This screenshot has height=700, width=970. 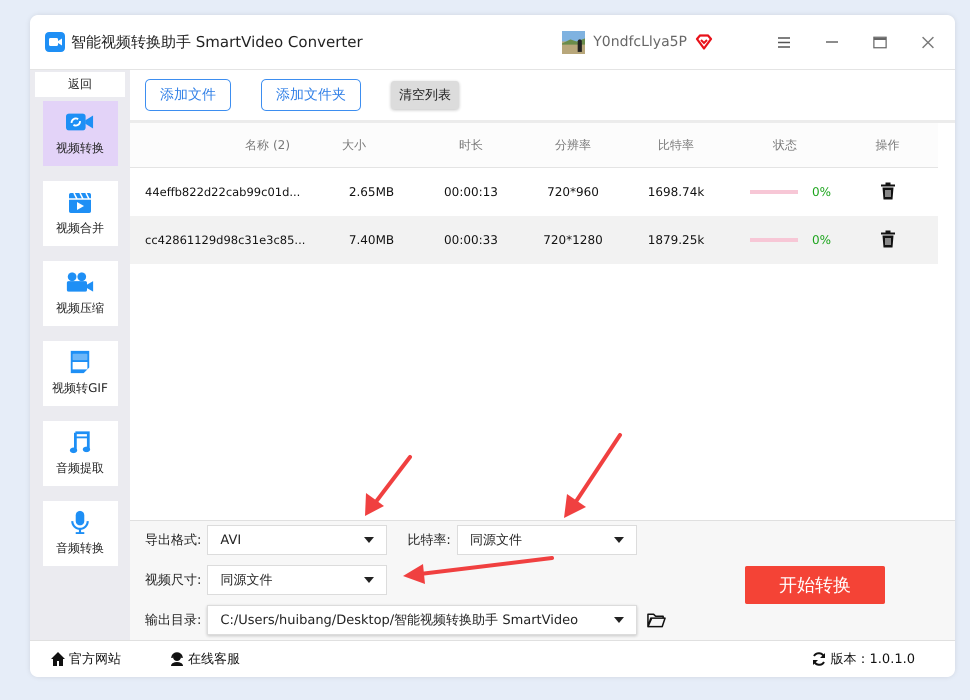 What do you see at coordinates (204, 659) in the screenshot?
I see `support-link: 在线客服` at bounding box center [204, 659].